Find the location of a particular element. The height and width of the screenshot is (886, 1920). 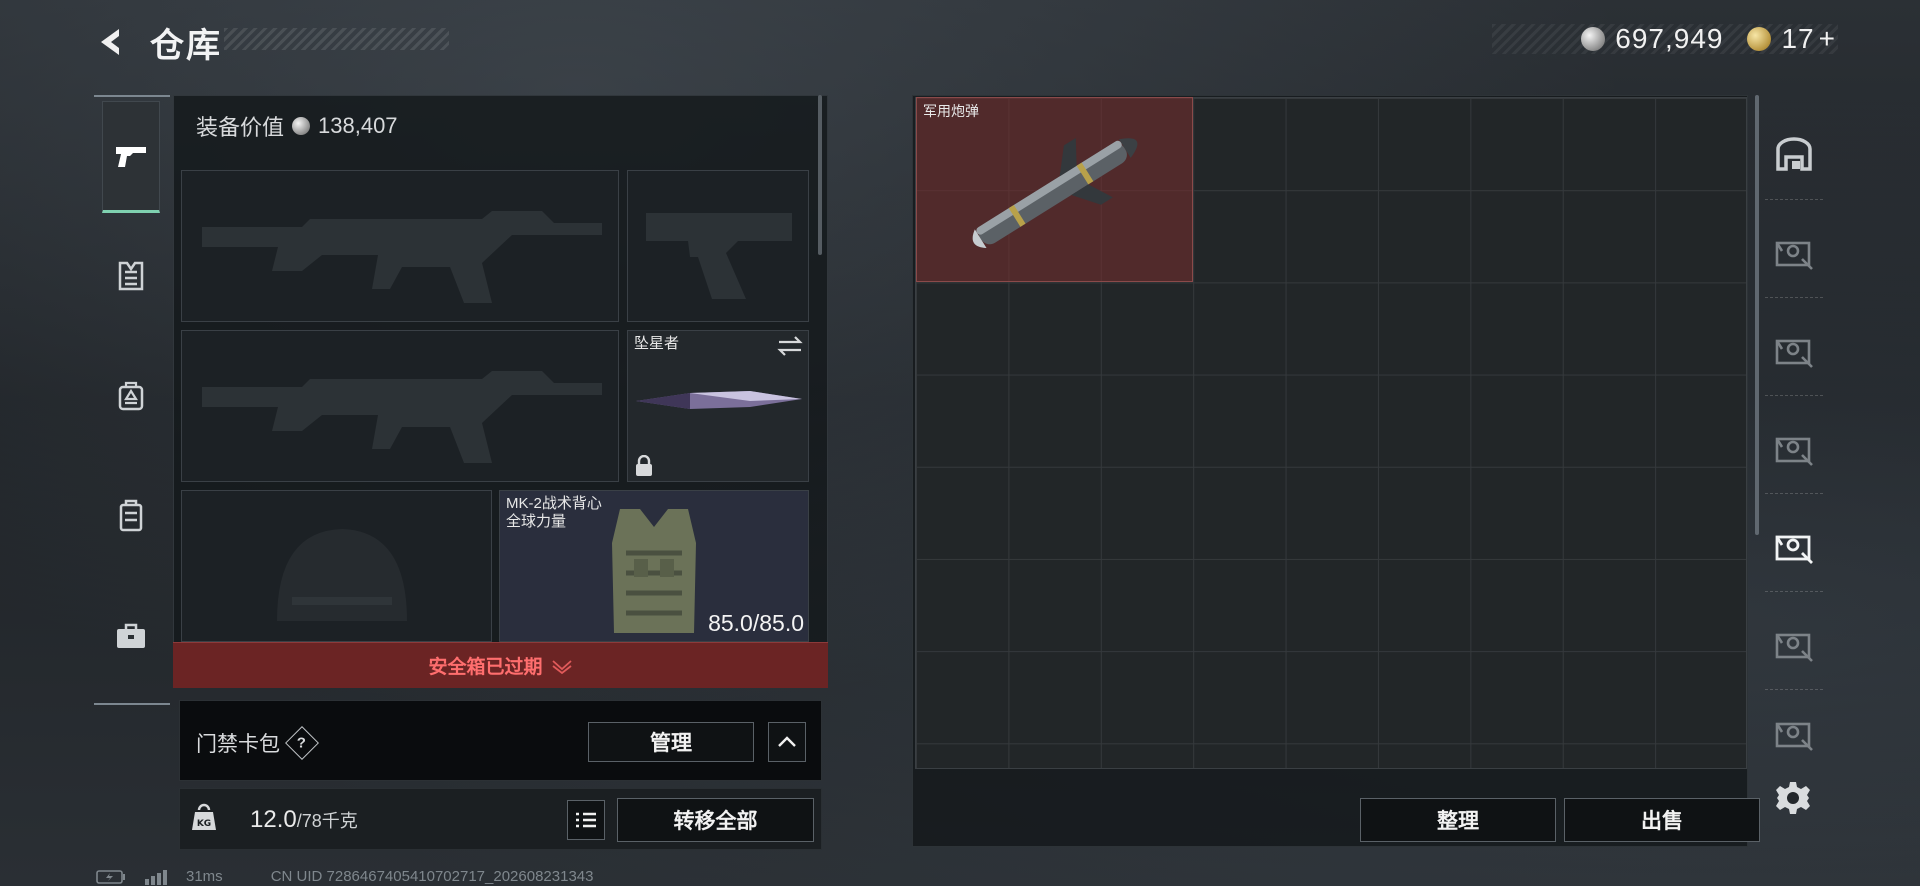

equipment-value: 装备价值 138,407 is located at coordinates (297, 126).